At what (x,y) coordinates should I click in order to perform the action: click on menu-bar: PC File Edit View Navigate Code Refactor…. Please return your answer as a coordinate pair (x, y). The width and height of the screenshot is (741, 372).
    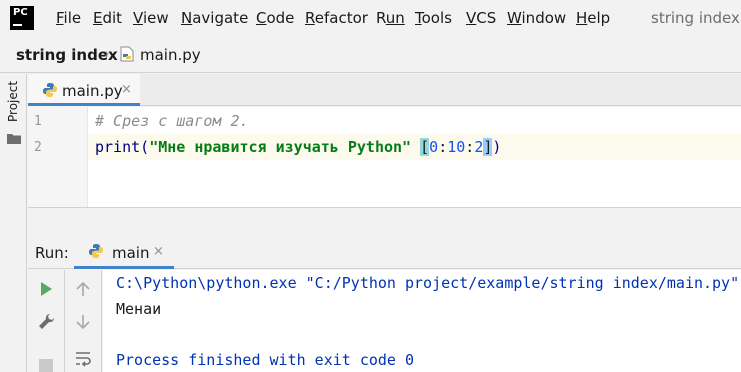
    Looking at the image, I should click on (370, 18).